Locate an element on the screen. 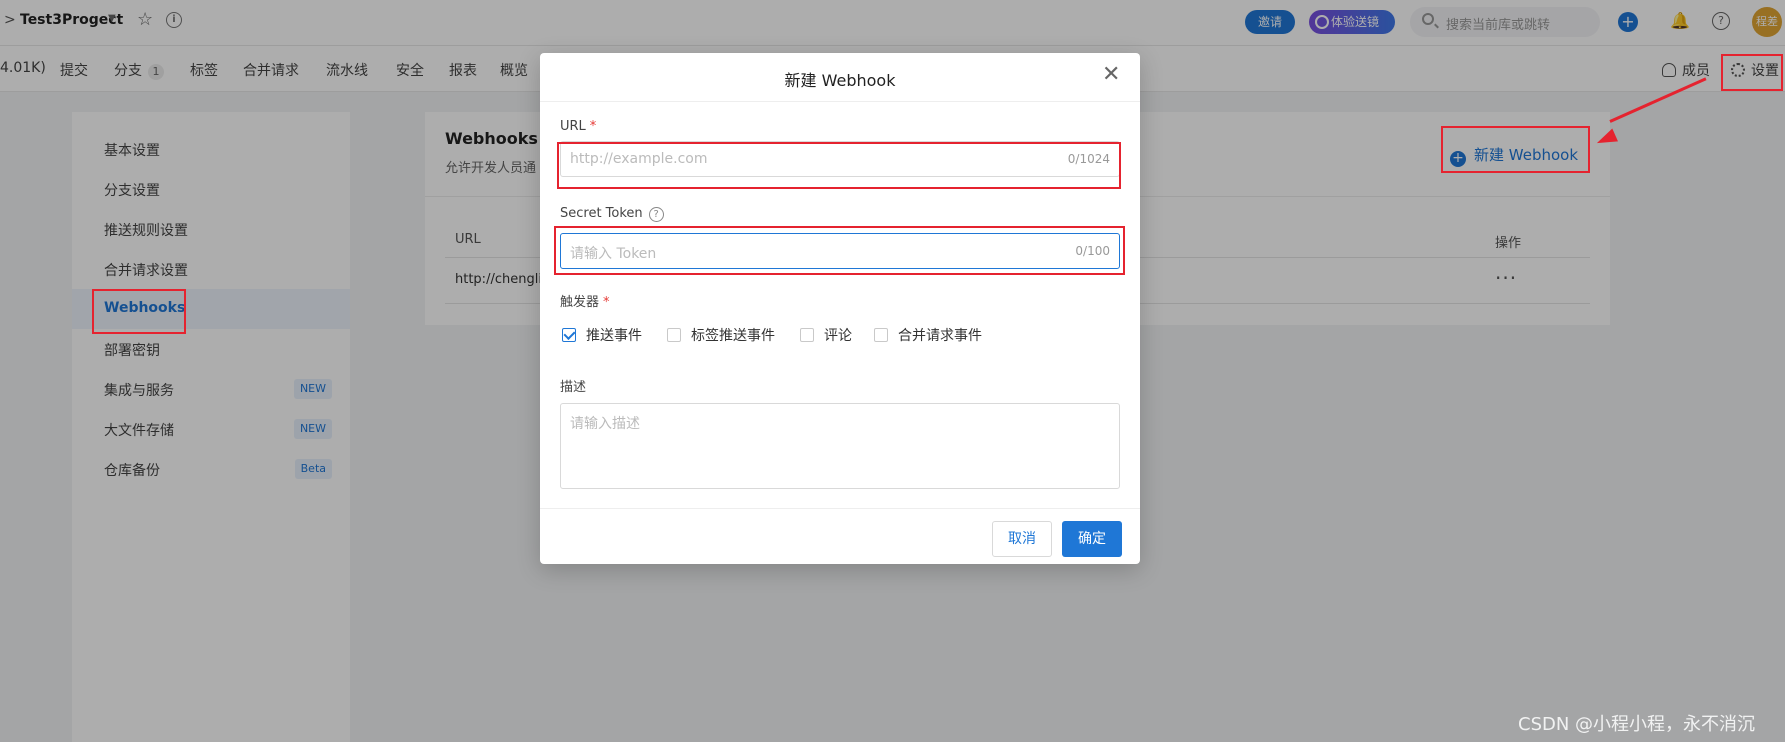 This screenshot has height=742, width=1785. dialog-title: 新建 Webhook is located at coordinates (840, 80).